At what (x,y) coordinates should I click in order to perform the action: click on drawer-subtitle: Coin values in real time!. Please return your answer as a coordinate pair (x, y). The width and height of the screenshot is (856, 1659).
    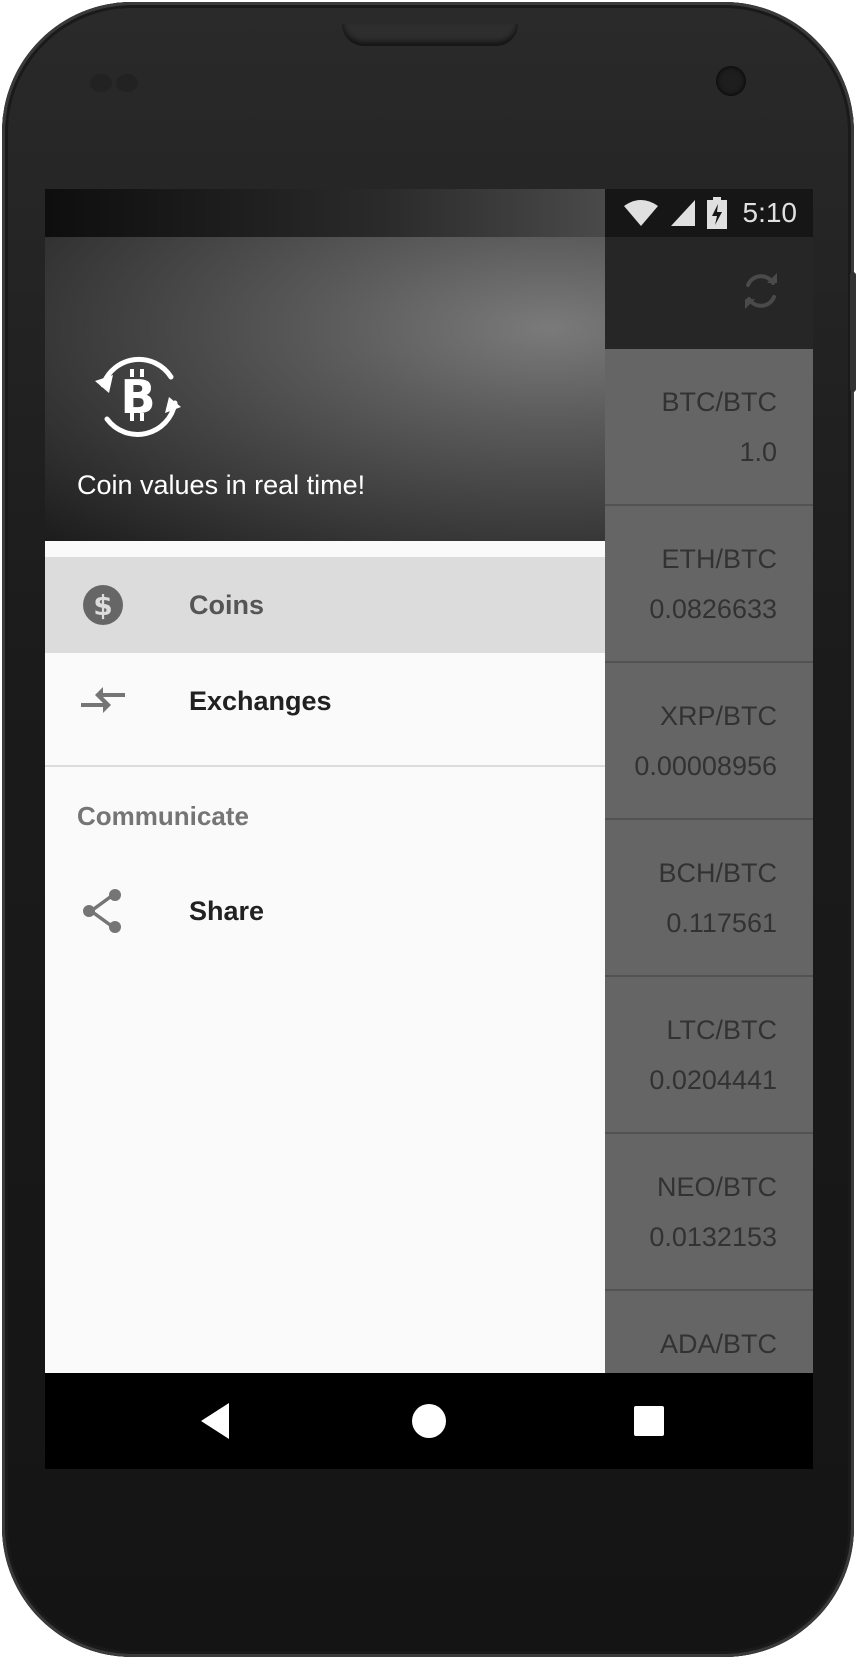
    Looking at the image, I should click on (221, 485).